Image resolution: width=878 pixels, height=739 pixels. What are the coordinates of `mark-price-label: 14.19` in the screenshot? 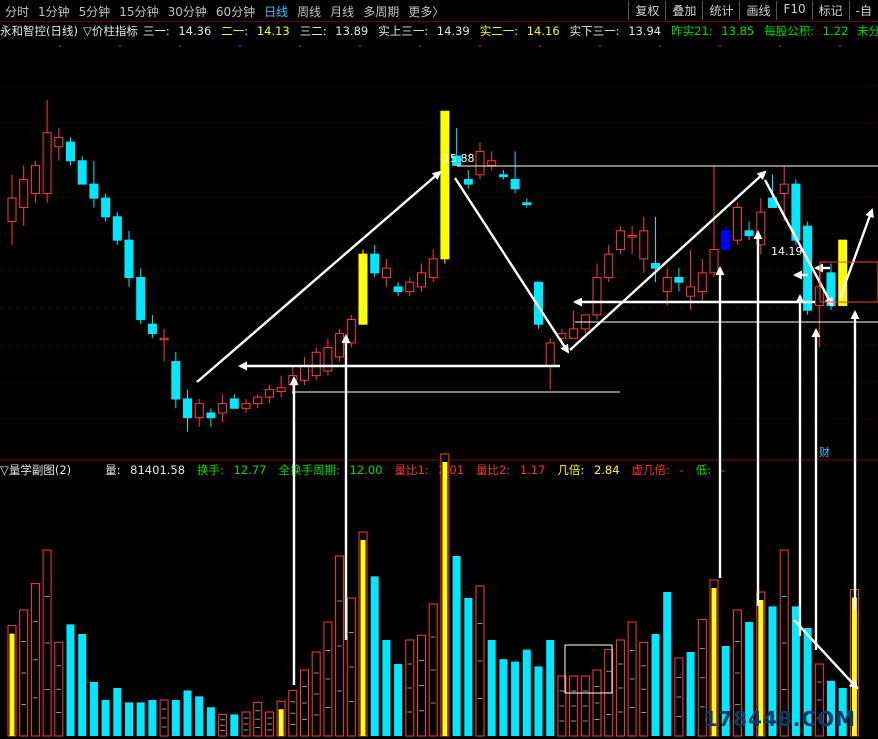 It's located at (787, 251).